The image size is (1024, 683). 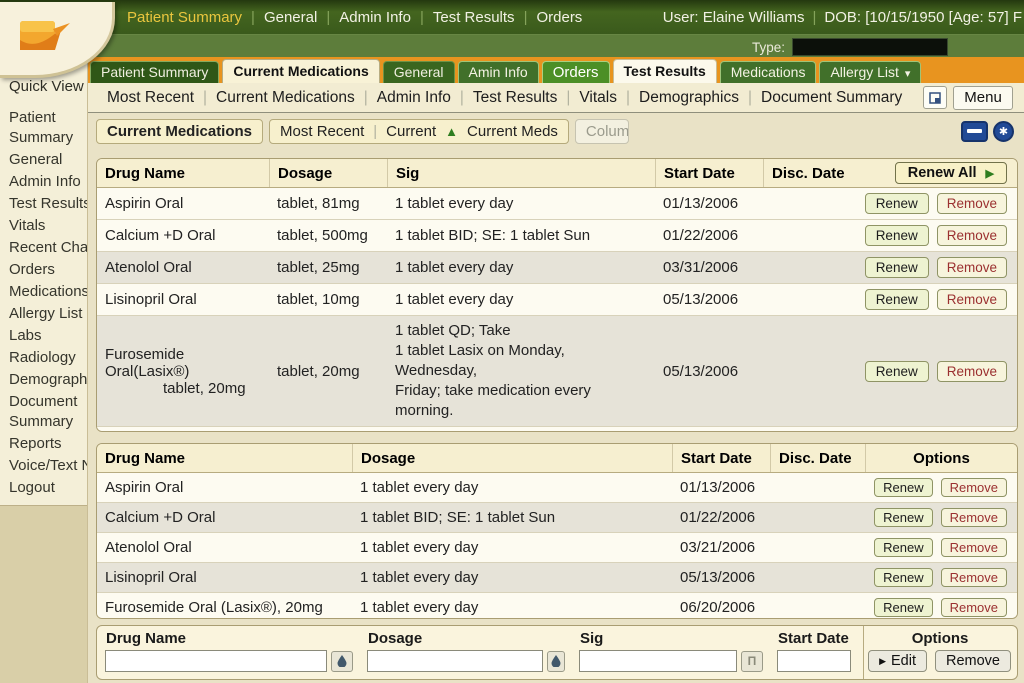 I want to click on view-current: Current, so click(x=411, y=131).